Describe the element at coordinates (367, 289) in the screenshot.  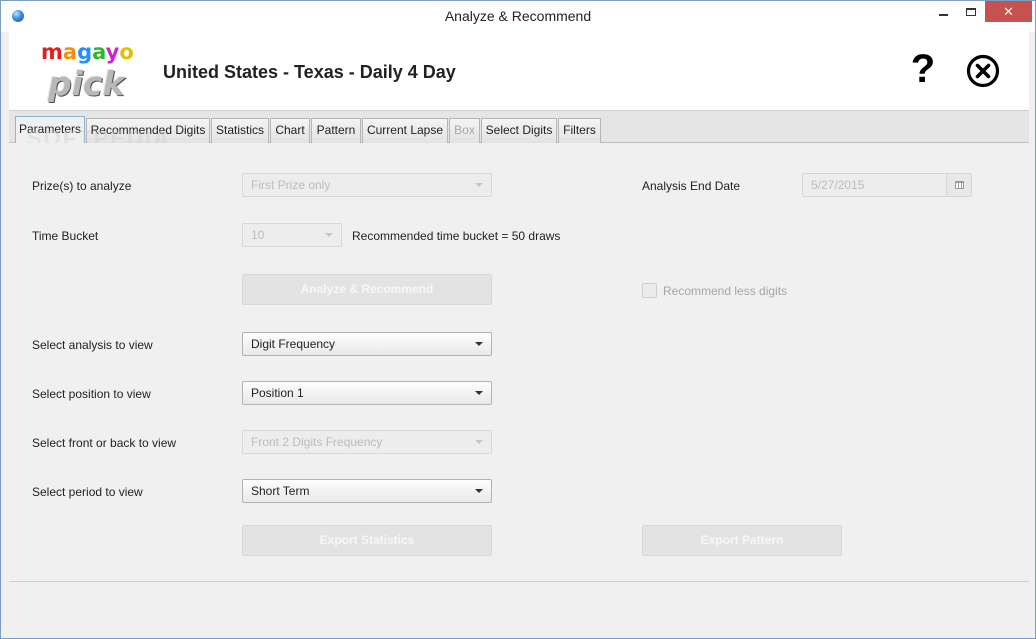
I see `analyze-recommend-button: Analyze & Recommend` at that location.